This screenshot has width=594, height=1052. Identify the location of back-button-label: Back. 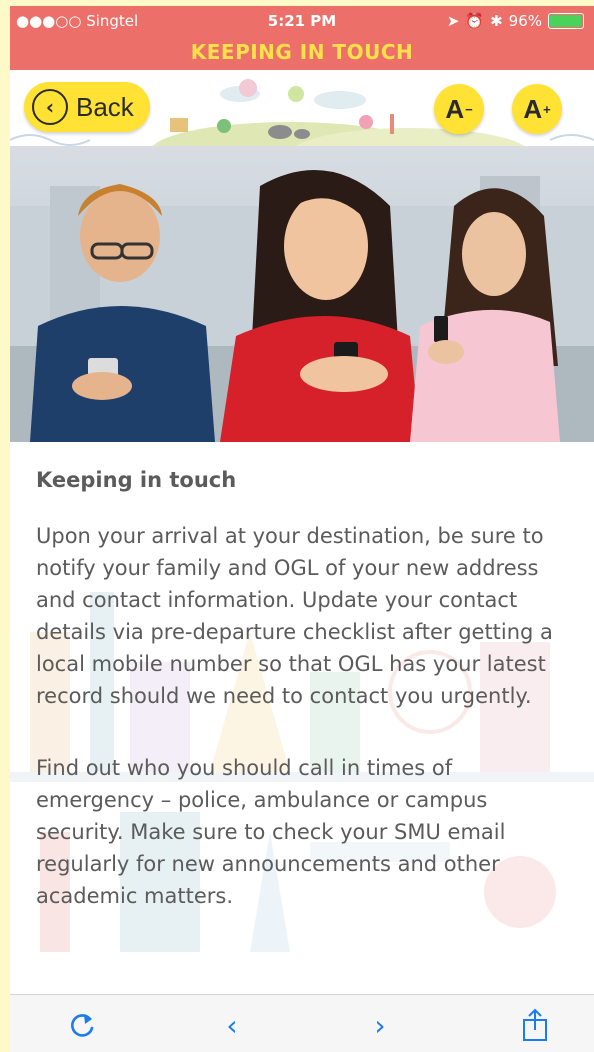
(105, 106).